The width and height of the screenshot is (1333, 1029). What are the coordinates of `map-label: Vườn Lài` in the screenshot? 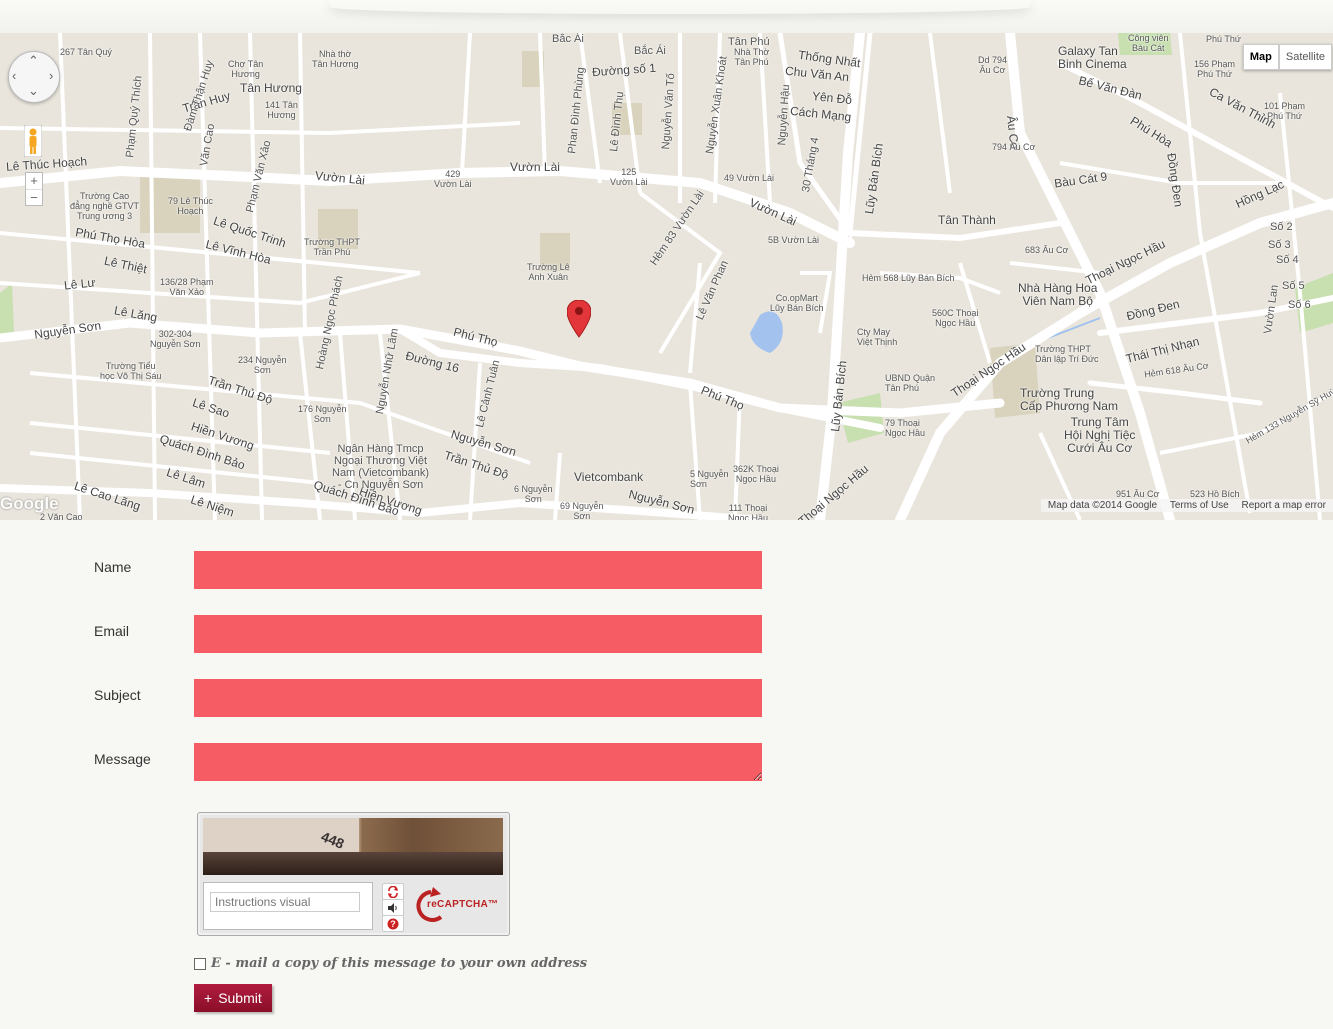 It's located at (535, 167).